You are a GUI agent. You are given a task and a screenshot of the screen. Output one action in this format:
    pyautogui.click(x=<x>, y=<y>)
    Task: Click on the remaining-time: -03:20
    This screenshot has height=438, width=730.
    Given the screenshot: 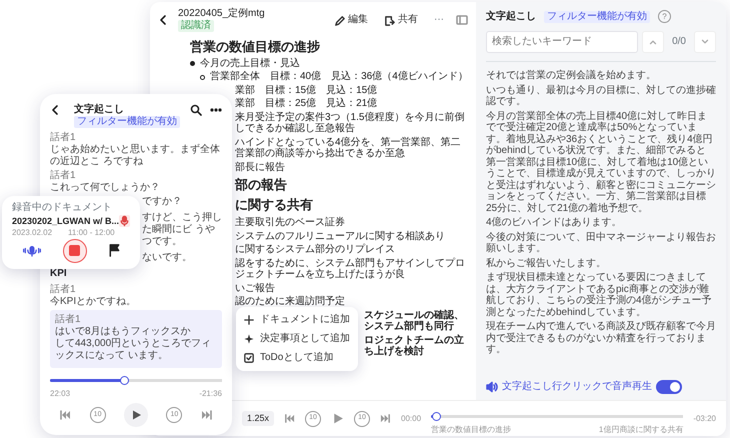 What is the action you would take?
    pyautogui.click(x=704, y=419)
    